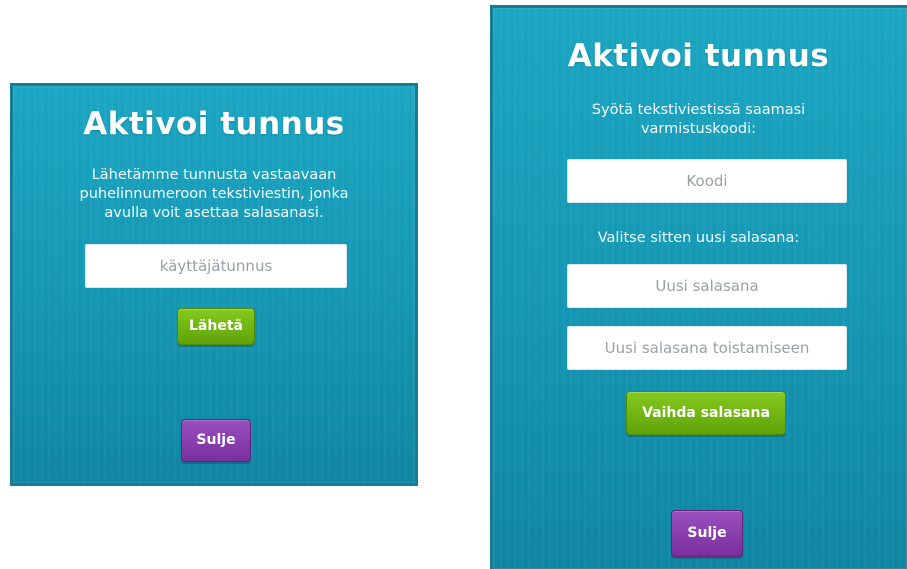  I want to click on change-password-button: Vaihda salasana, so click(706, 413).